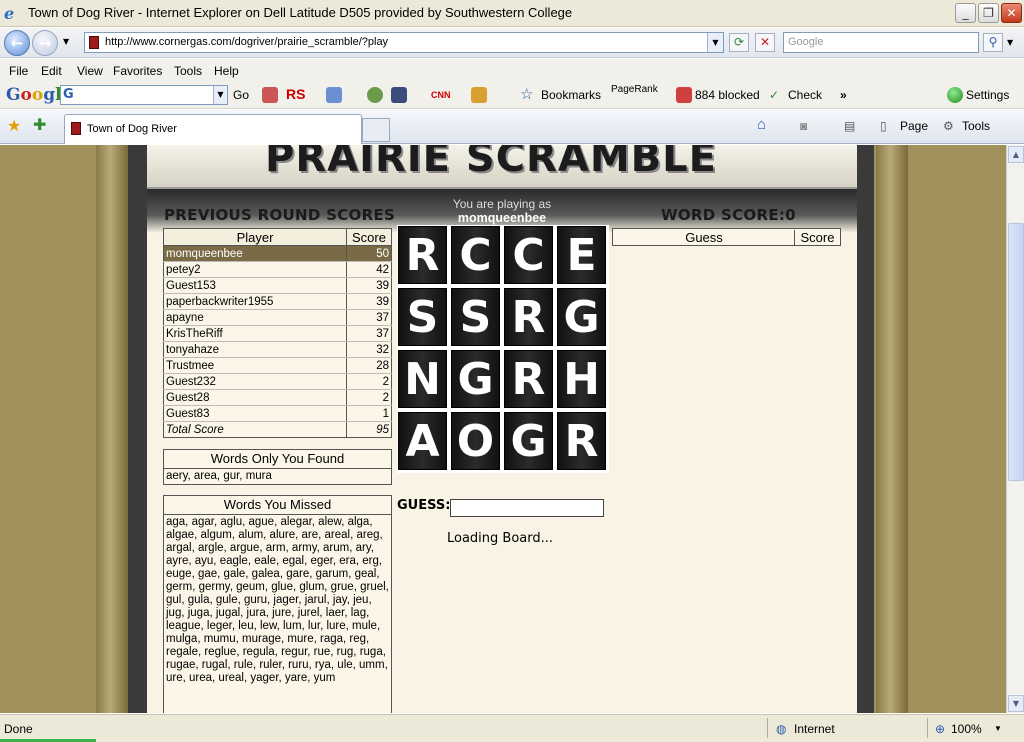 Image resolution: width=1024 pixels, height=742 pixels. I want to click on letter-tile: N, so click(422, 379).